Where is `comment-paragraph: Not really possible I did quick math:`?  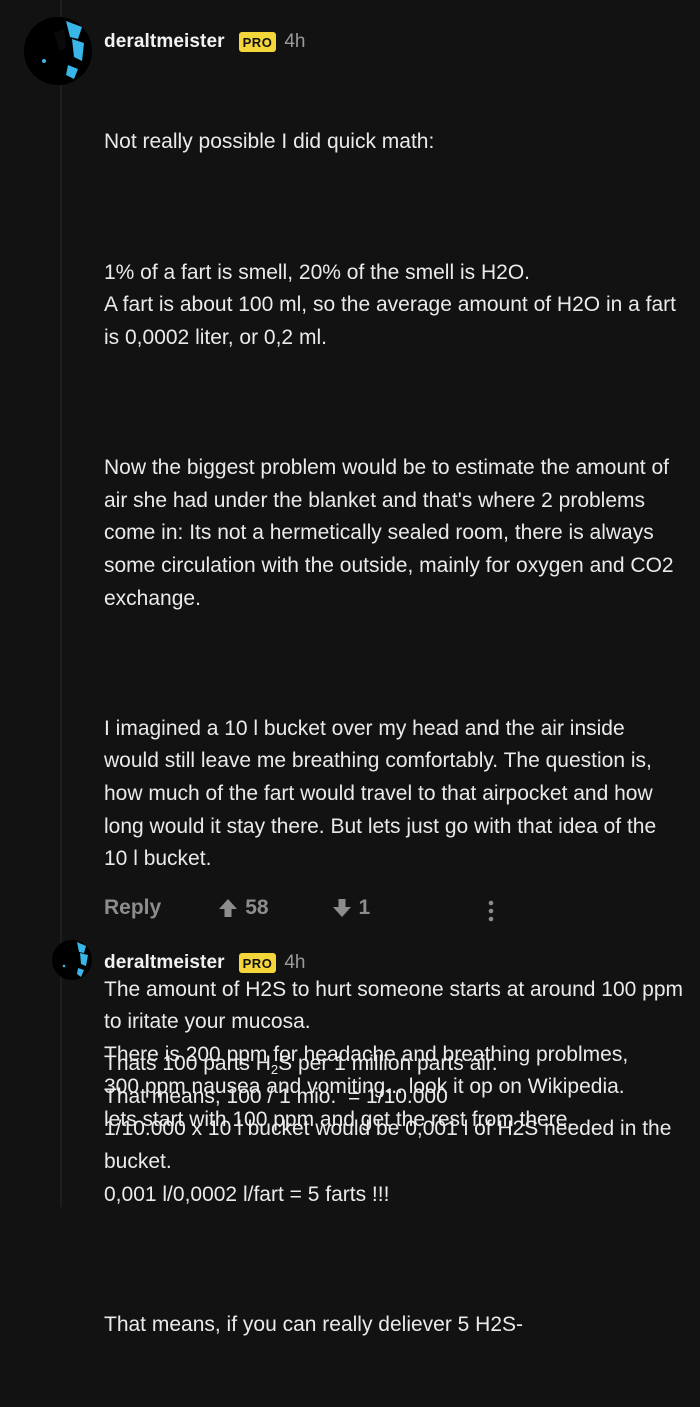 comment-paragraph: Not really possible I did quick math: is located at coordinates (269, 142).